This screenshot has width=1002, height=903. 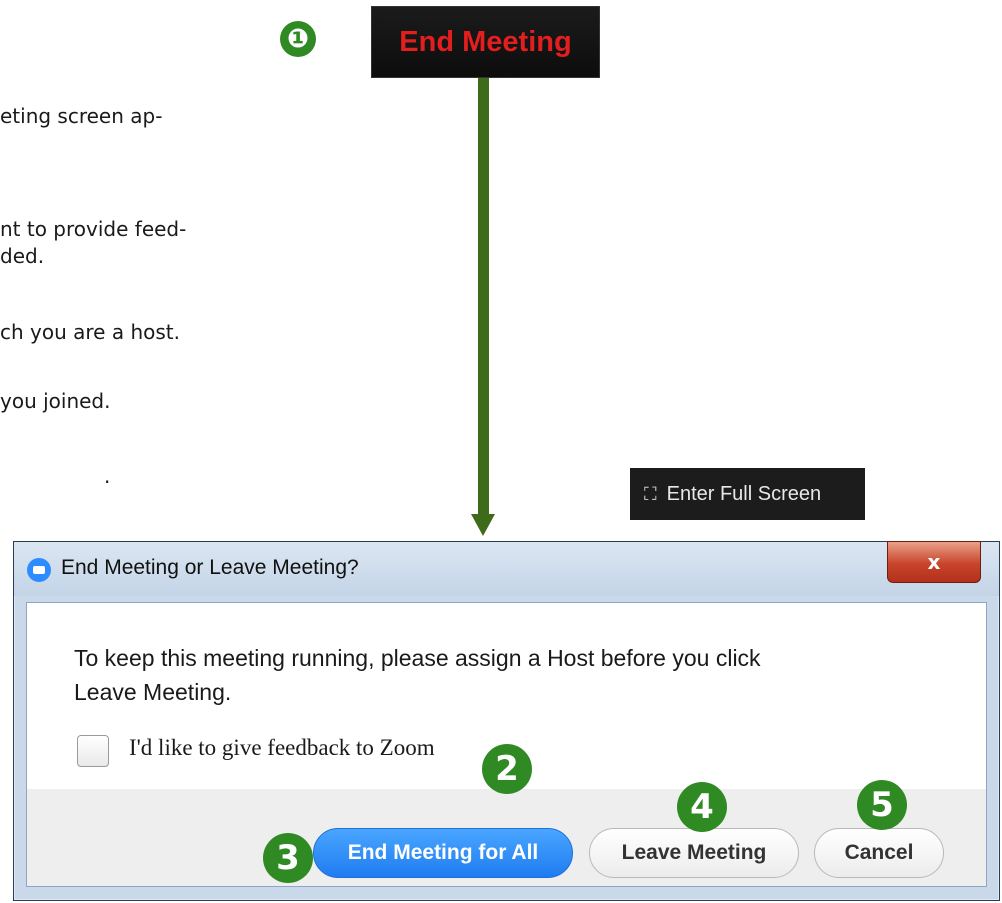 I want to click on background-text-line-3: ded., so click(x=22, y=256).